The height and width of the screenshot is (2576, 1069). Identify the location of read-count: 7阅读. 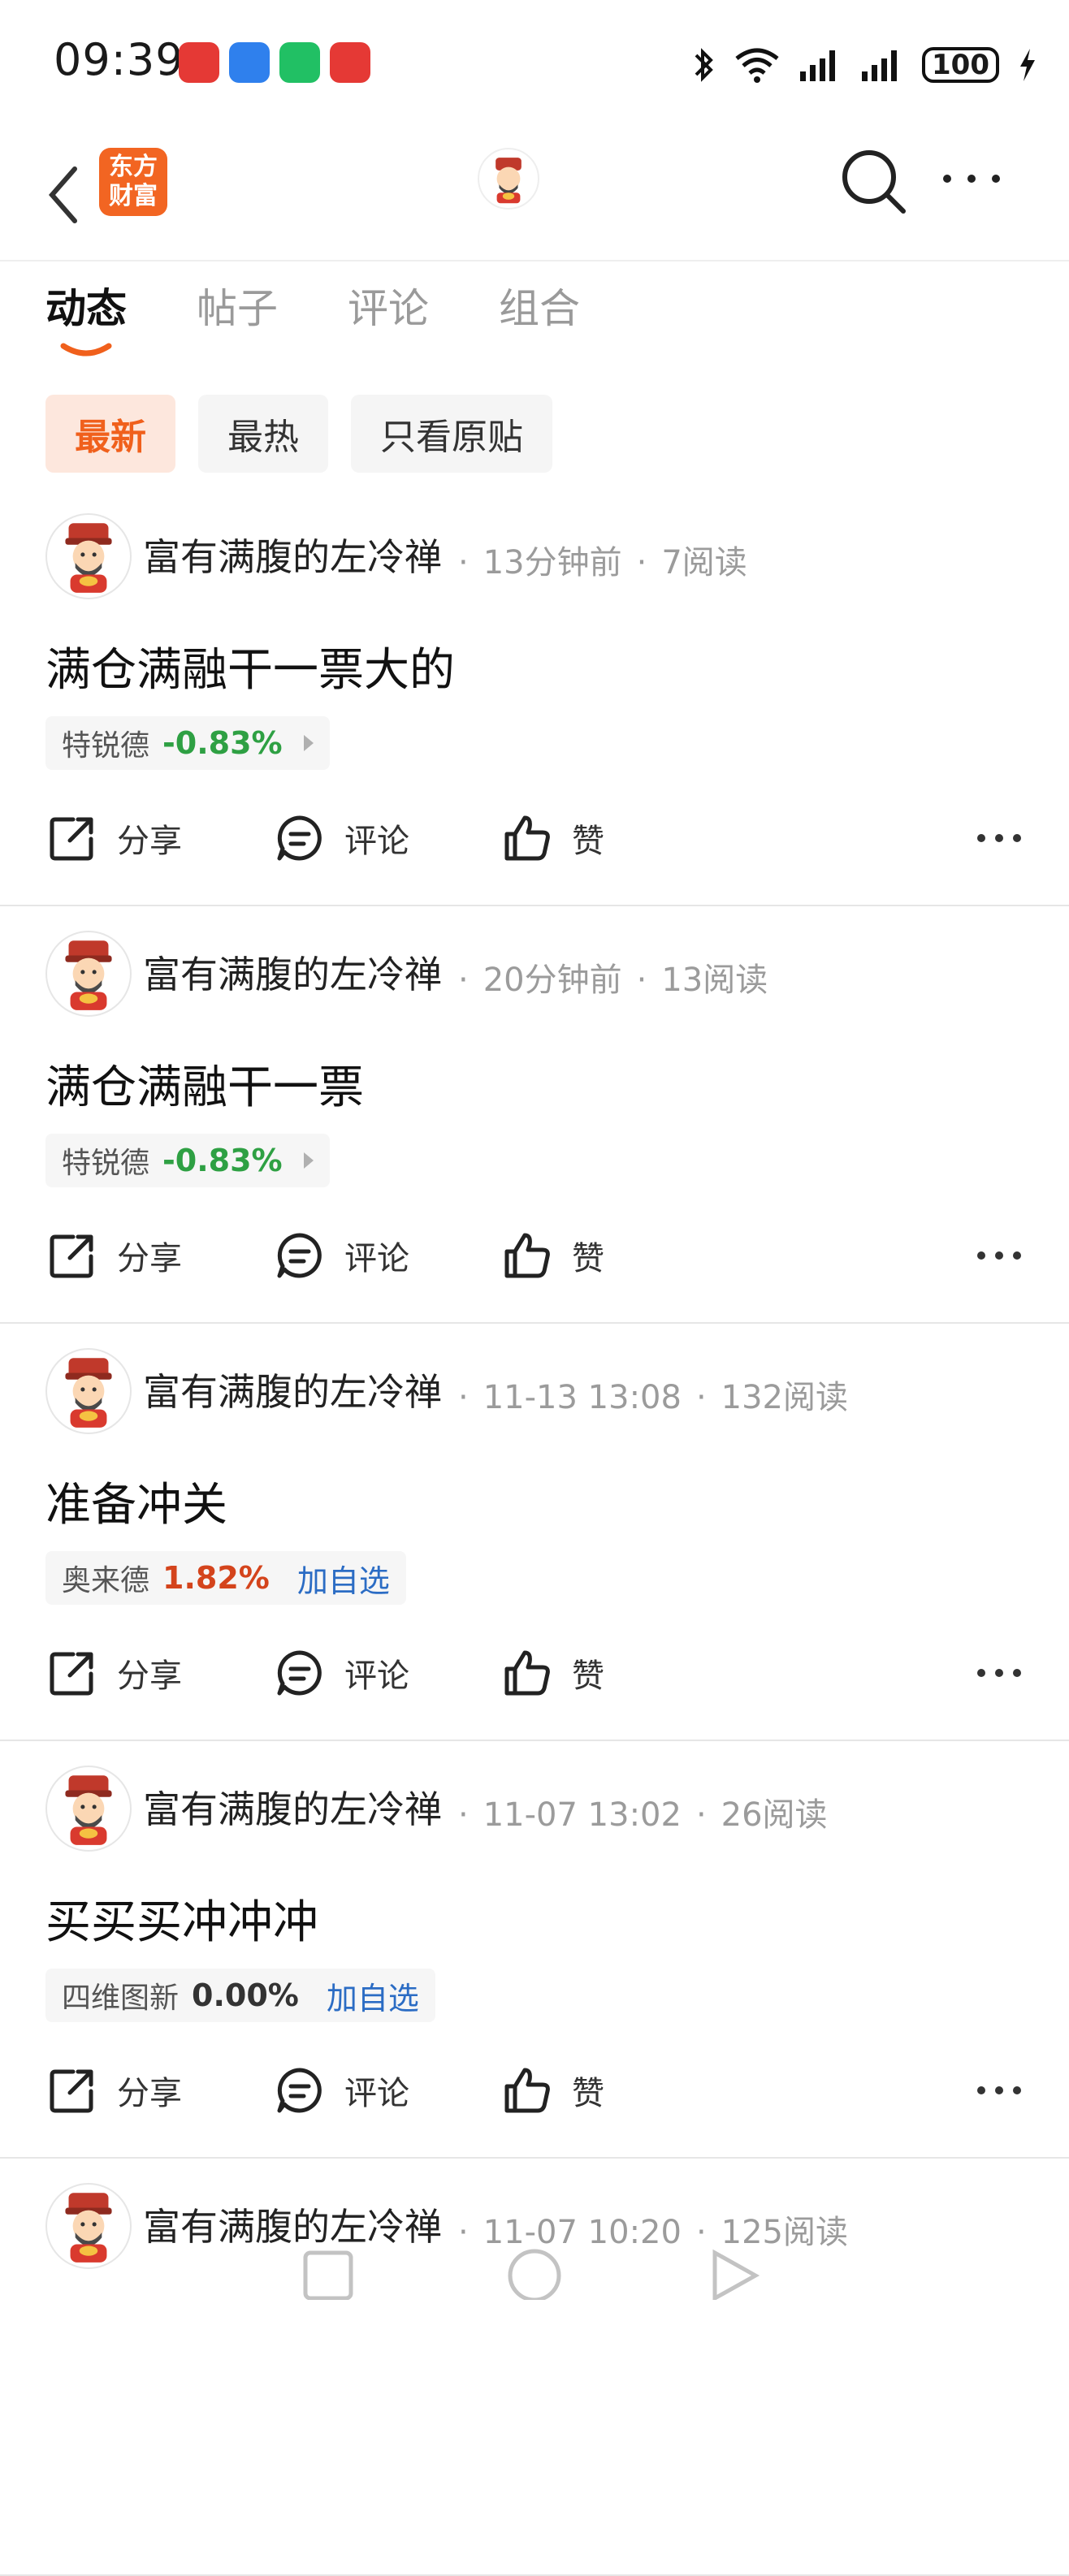
(704, 562).